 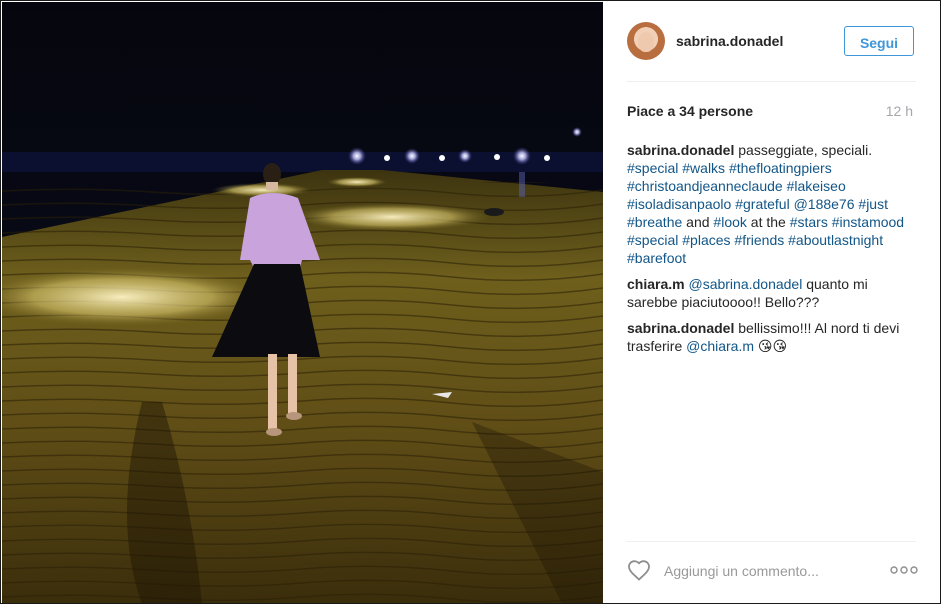 I want to click on comment-input, so click(x=769, y=571).